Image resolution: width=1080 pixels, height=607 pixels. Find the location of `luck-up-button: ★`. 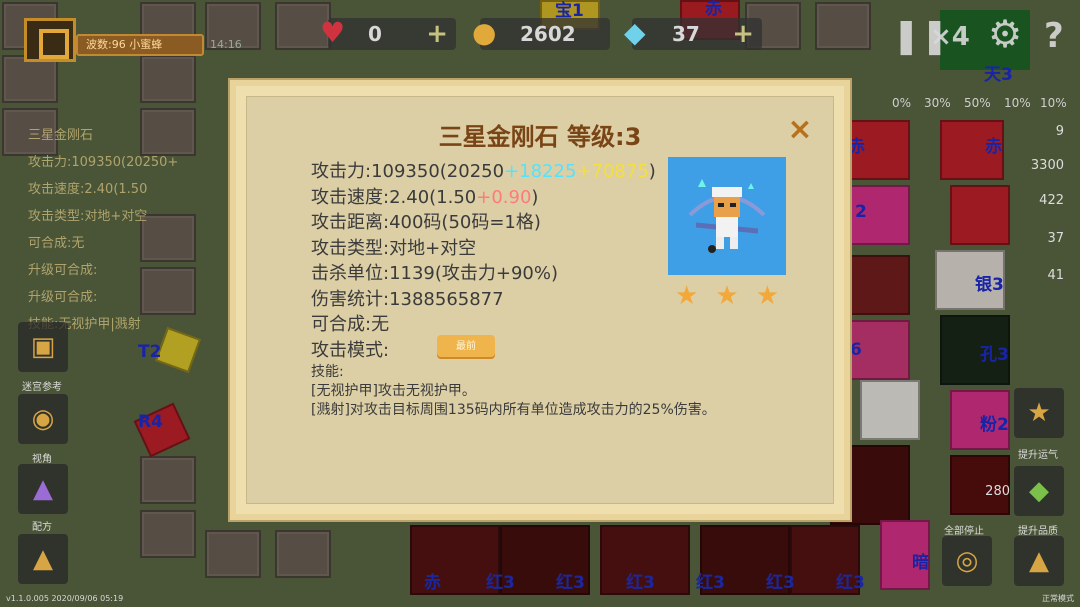

luck-up-button: ★ is located at coordinates (1039, 413).